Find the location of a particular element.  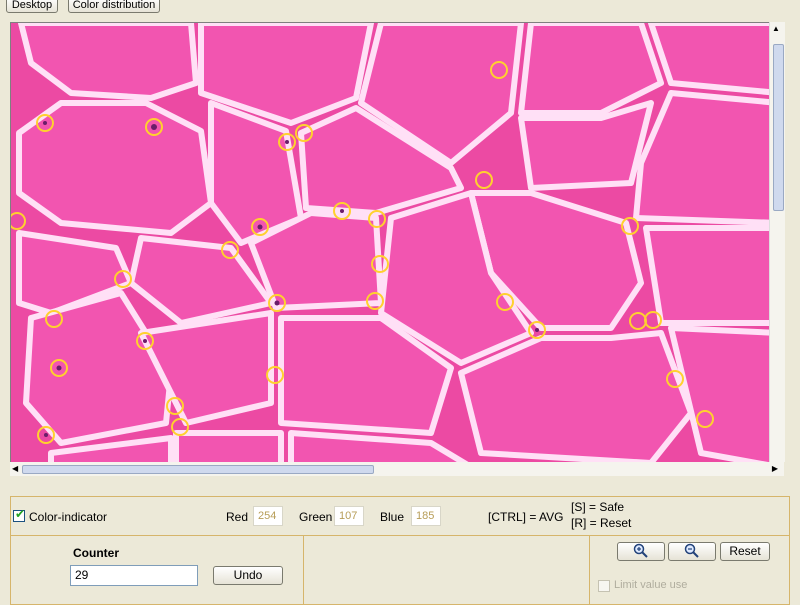

vertical-scrollbar: ▲ is located at coordinates (777, 242).